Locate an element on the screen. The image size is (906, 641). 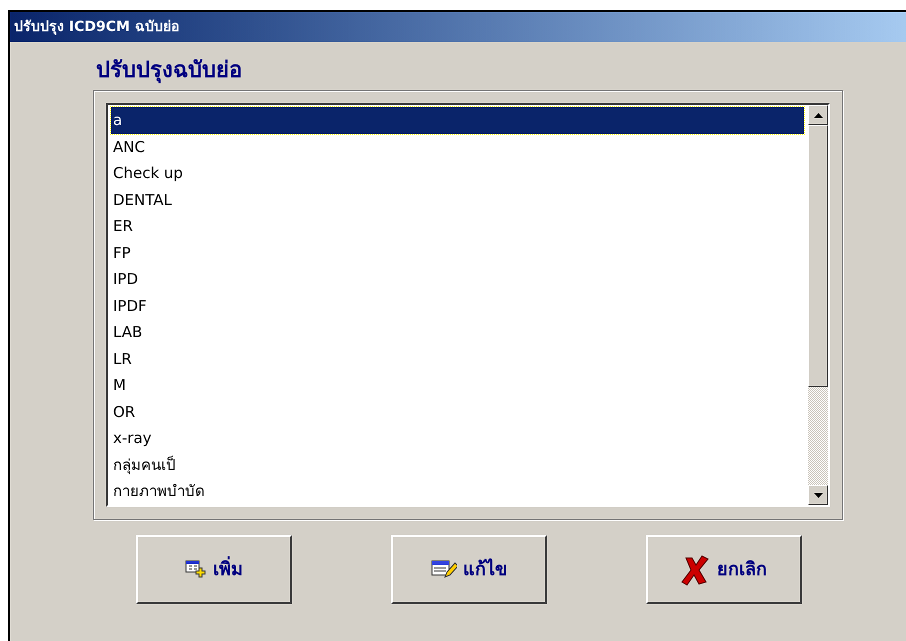
scroll-up-button is located at coordinates (818, 115).